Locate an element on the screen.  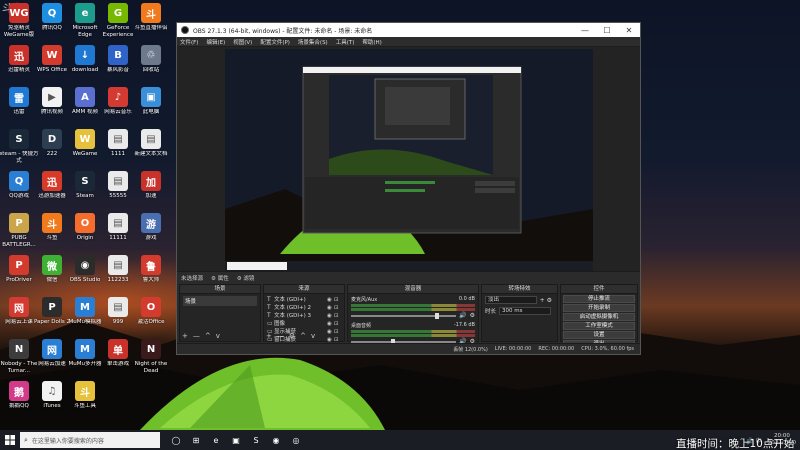
desktop-icon: M MuMu模拟器 is located at coordinates (85, 316).